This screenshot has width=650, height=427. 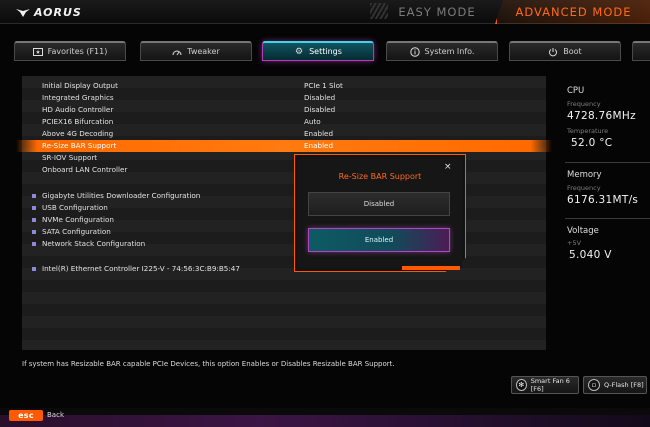 What do you see at coordinates (85, 169) in the screenshot?
I see `setting-label: Onboard LAN Controller` at bounding box center [85, 169].